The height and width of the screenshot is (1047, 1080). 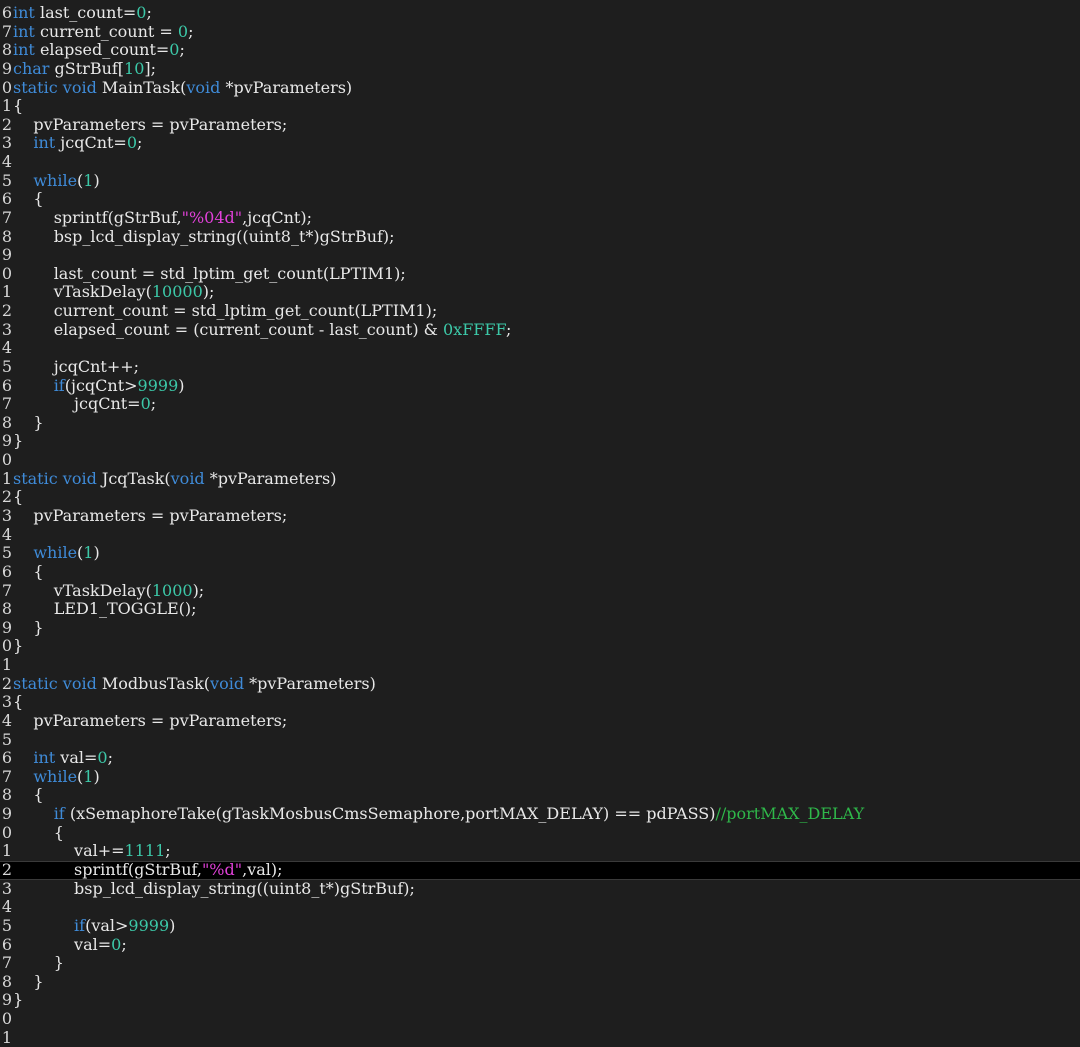 I want to click on code-token: while, so click(x=55, y=776).